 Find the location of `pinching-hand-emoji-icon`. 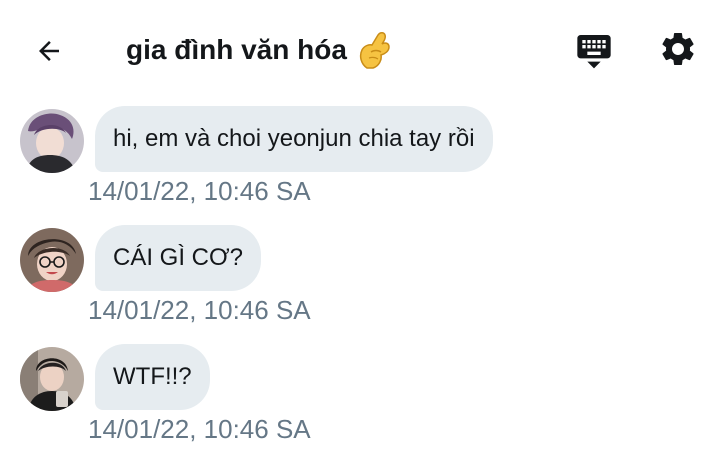

pinching-hand-emoji-icon is located at coordinates (375, 50).